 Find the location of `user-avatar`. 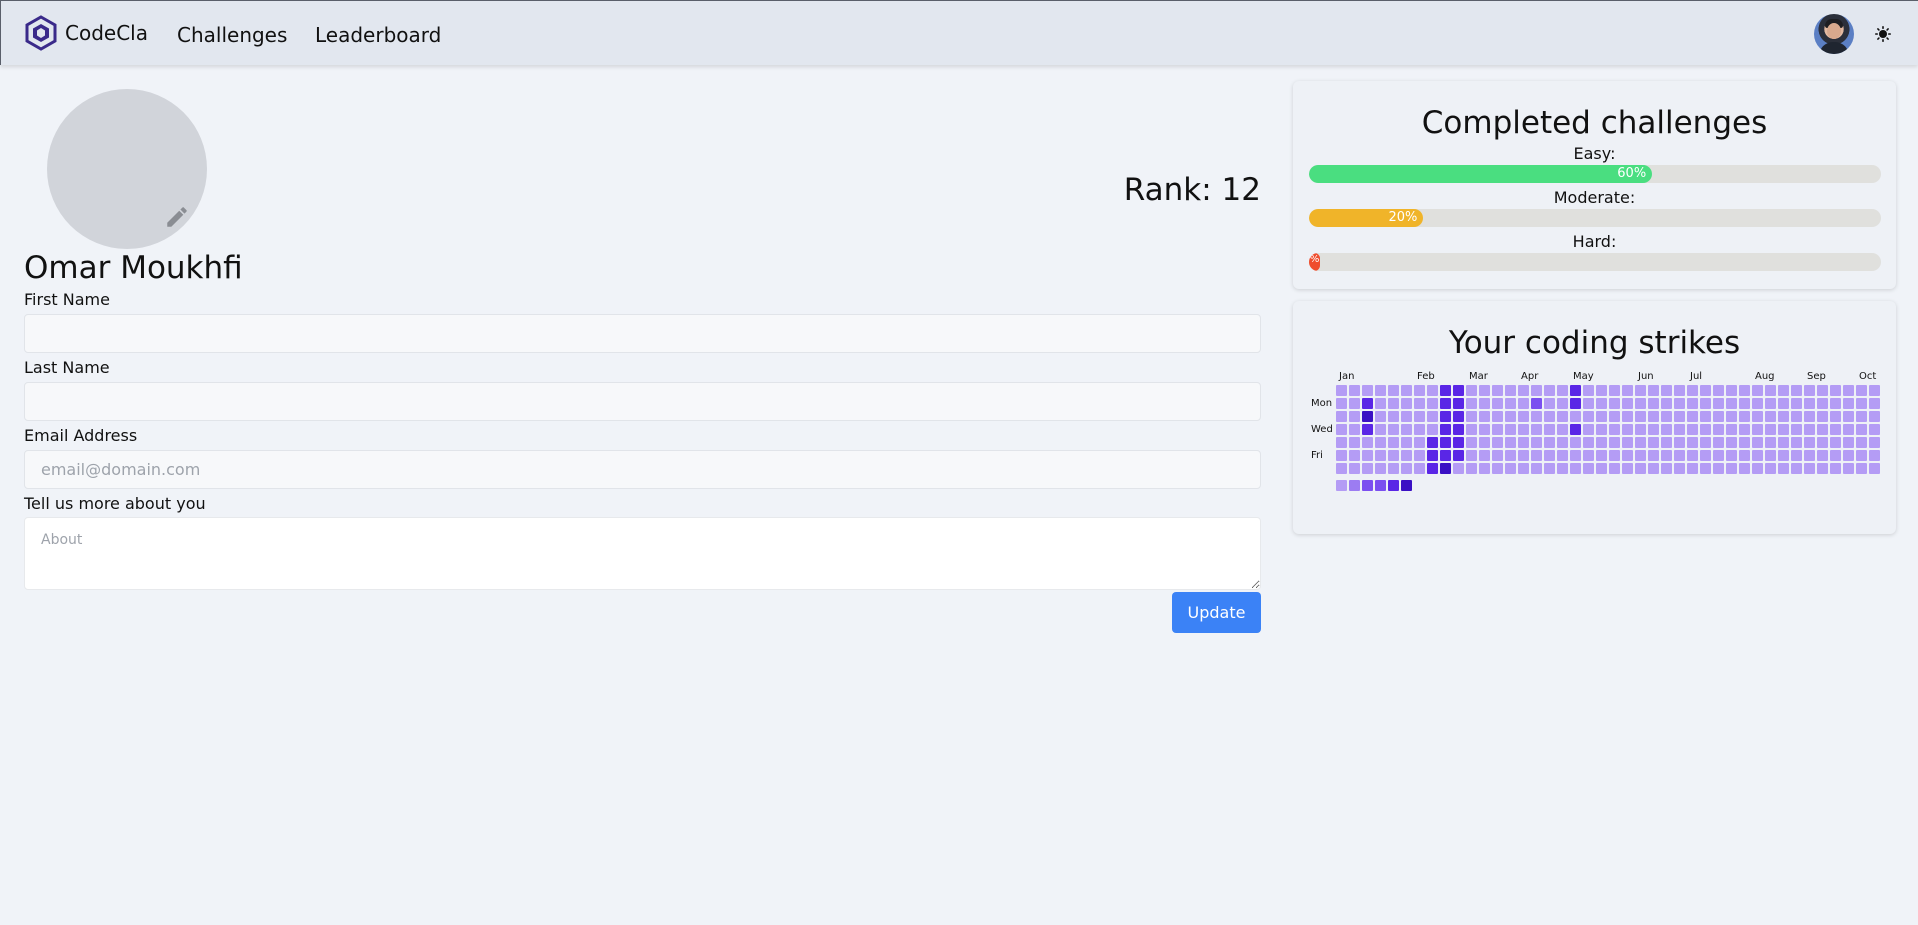

user-avatar is located at coordinates (1834, 34).